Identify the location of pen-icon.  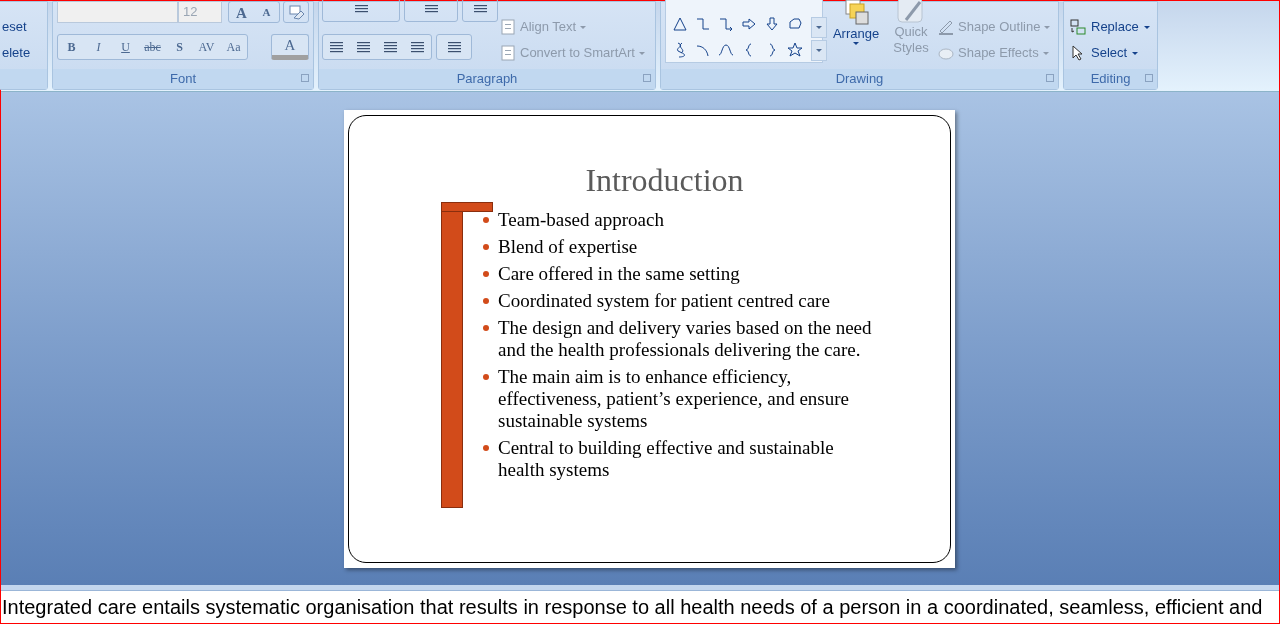
(946, 27).